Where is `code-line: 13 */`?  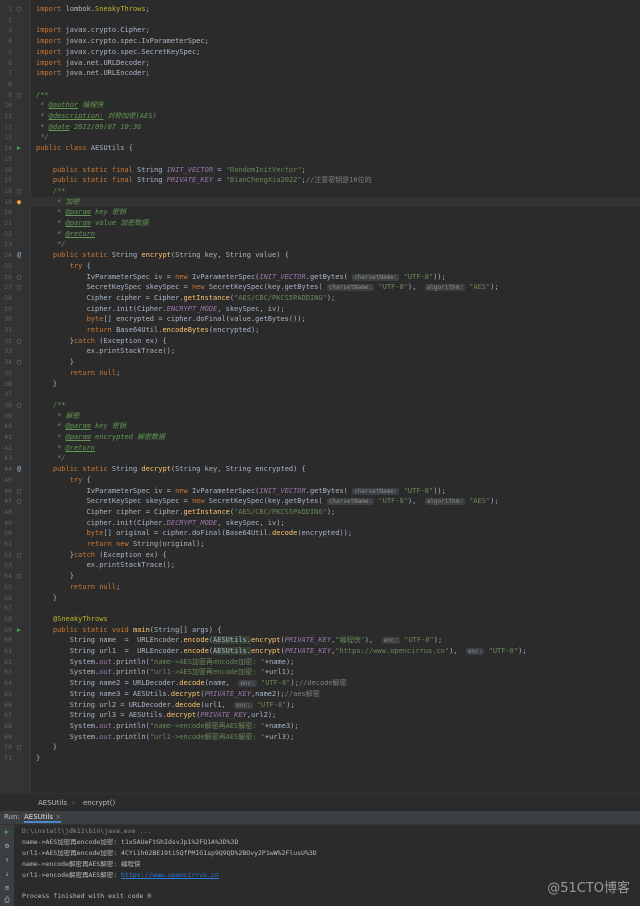
code-line: 13 */ is located at coordinates (320, 137).